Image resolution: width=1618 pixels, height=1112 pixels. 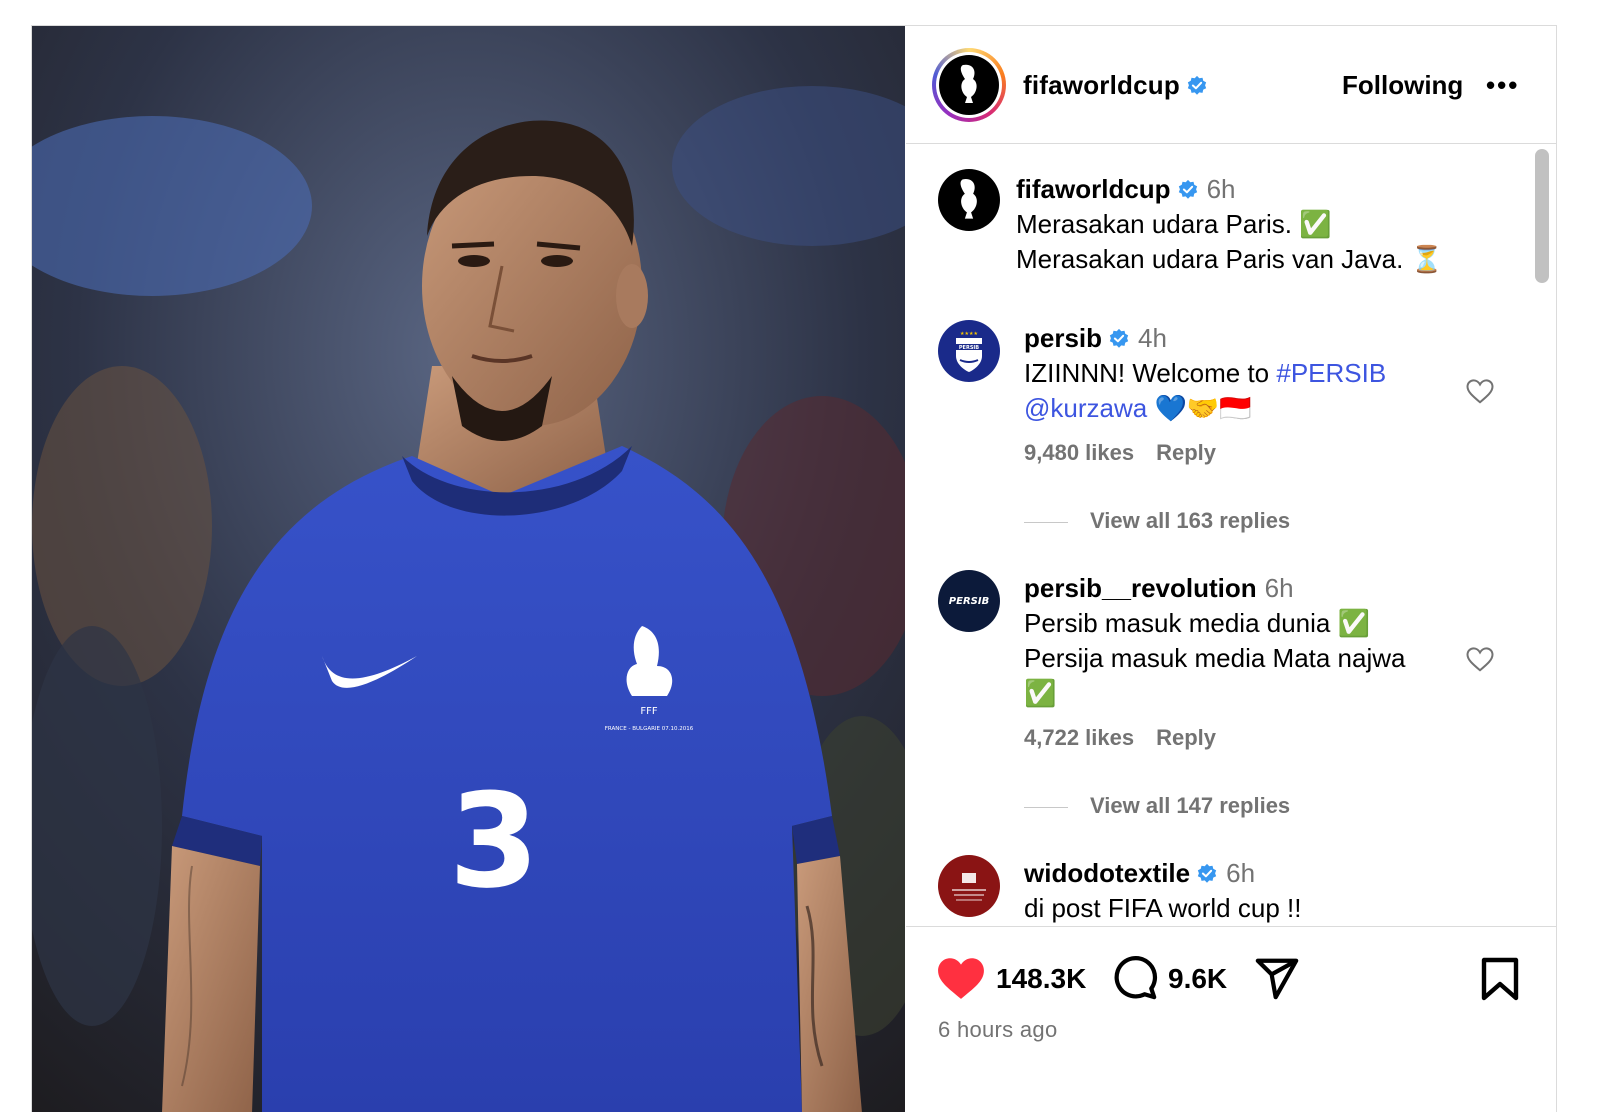 What do you see at coordinates (1107, 873) in the screenshot?
I see `comment-username: widodotextile` at bounding box center [1107, 873].